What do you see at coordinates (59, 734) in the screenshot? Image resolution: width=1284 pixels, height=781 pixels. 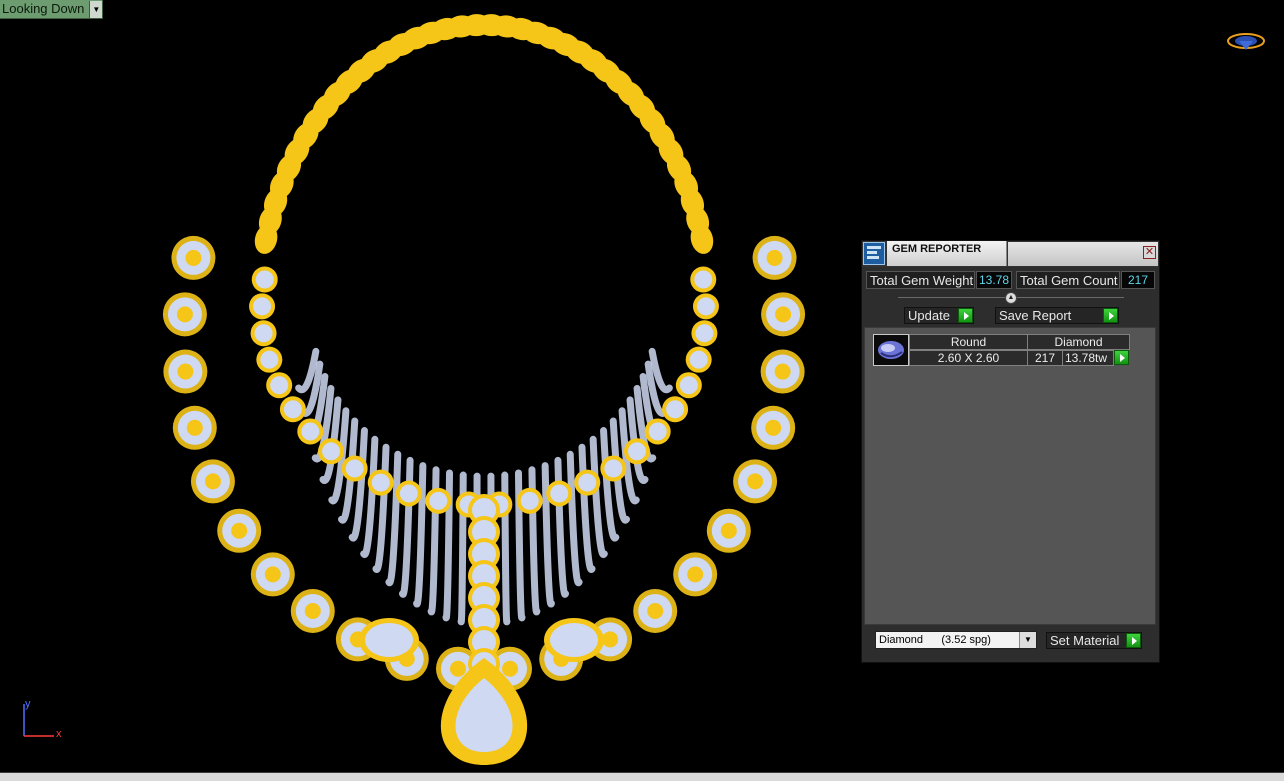 I see `axis-x-label: x` at bounding box center [59, 734].